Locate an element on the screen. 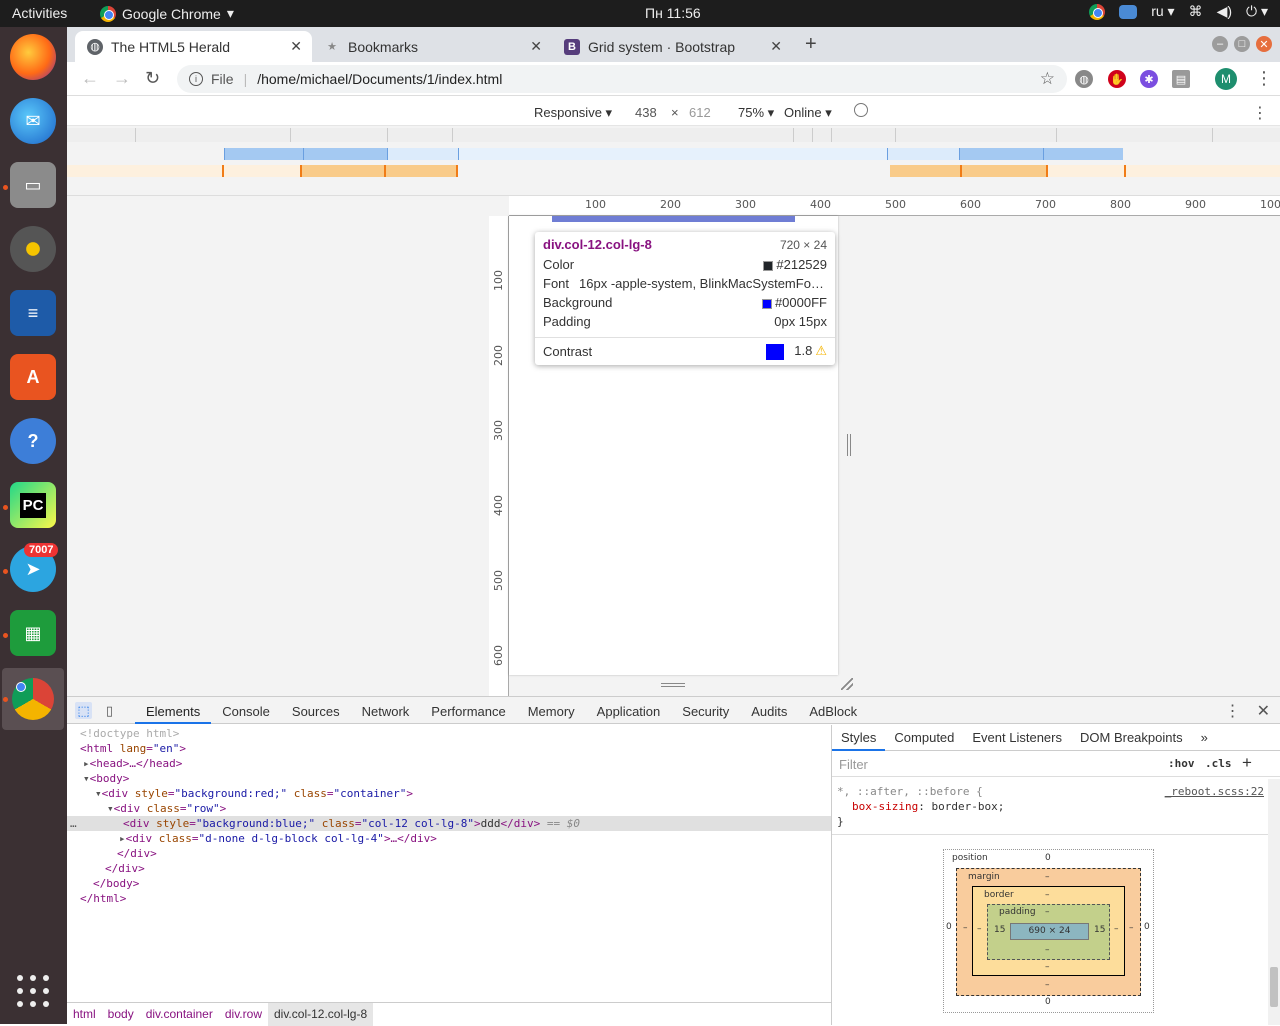 Image resolution: width=1280 pixels, height=1026 pixels. rotate-icon is located at coordinates (861, 110).